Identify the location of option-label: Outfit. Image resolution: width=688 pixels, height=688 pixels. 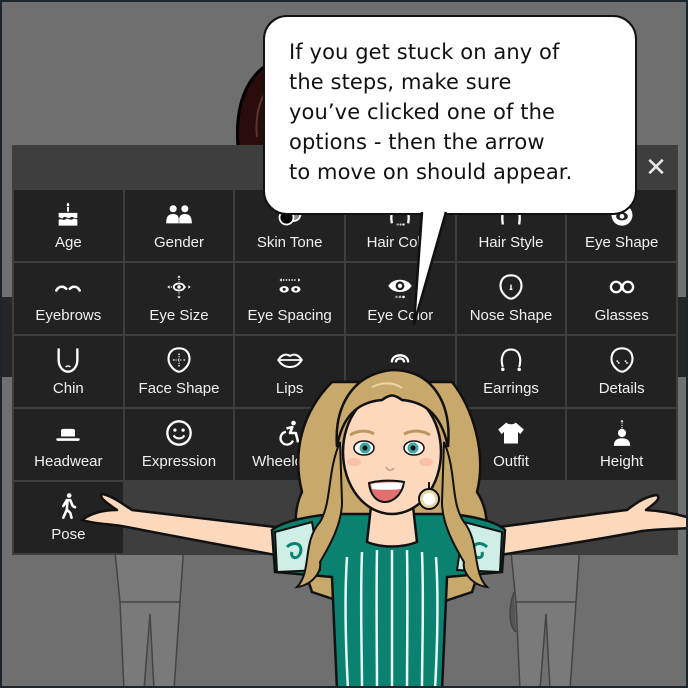
(511, 461).